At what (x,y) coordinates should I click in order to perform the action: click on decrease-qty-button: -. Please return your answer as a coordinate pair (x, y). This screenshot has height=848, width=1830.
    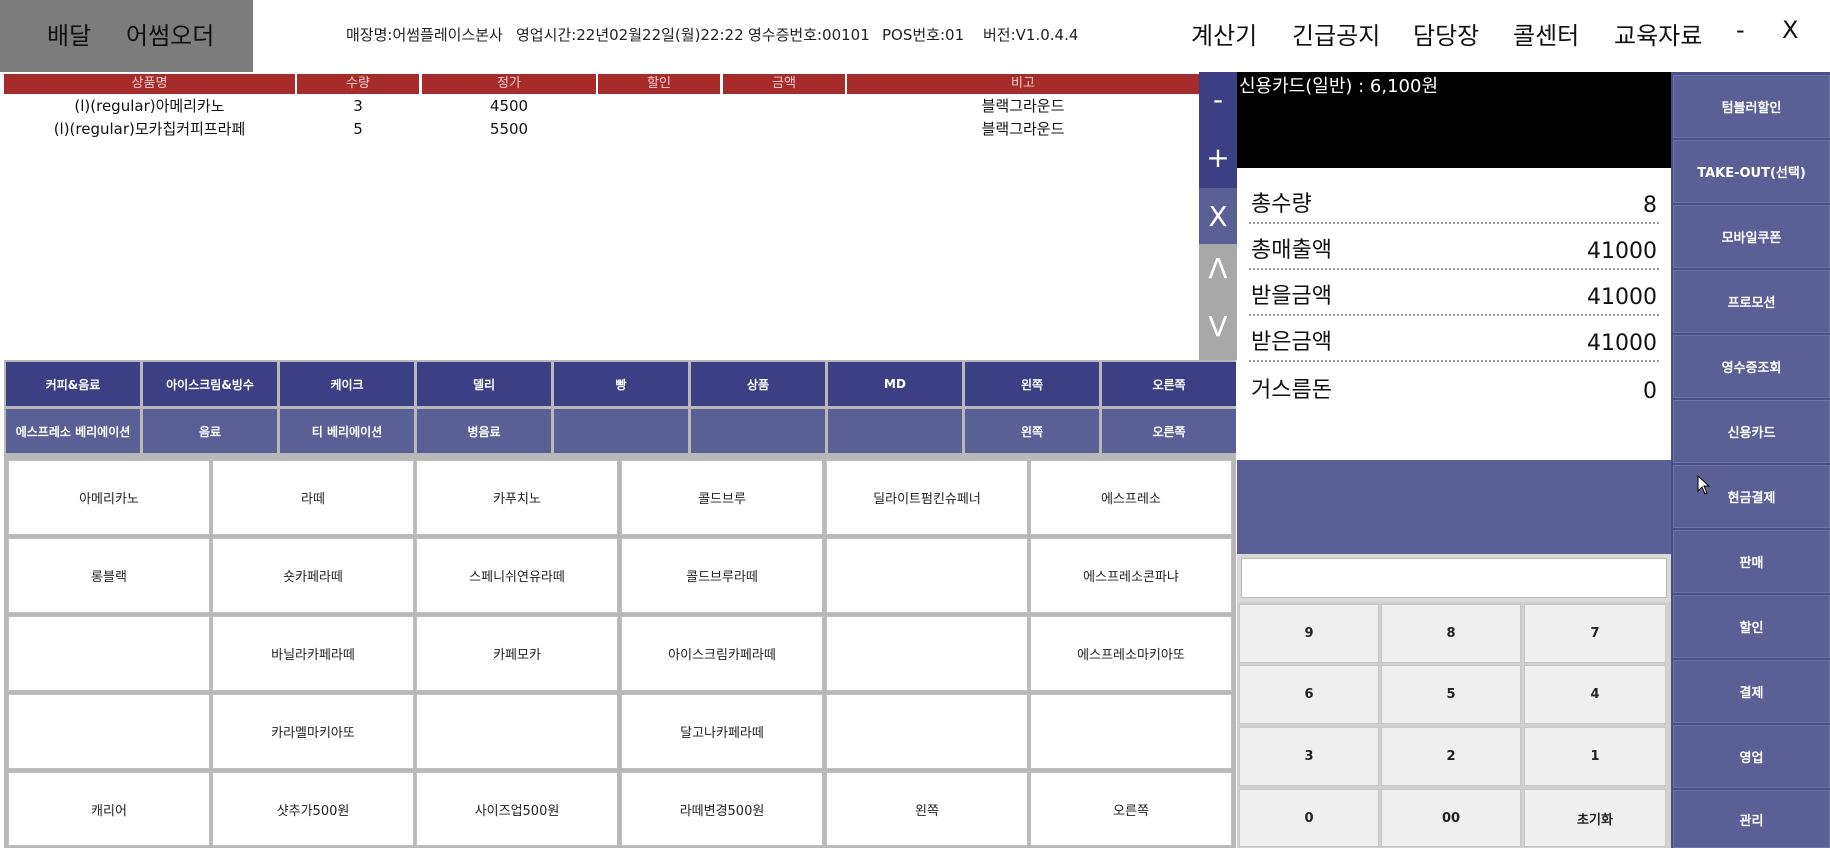
    Looking at the image, I should click on (1218, 99).